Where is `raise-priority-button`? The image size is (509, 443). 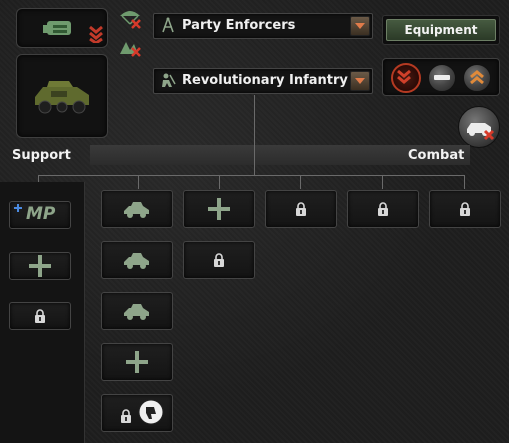 raise-priority-button is located at coordinates (477, 78).